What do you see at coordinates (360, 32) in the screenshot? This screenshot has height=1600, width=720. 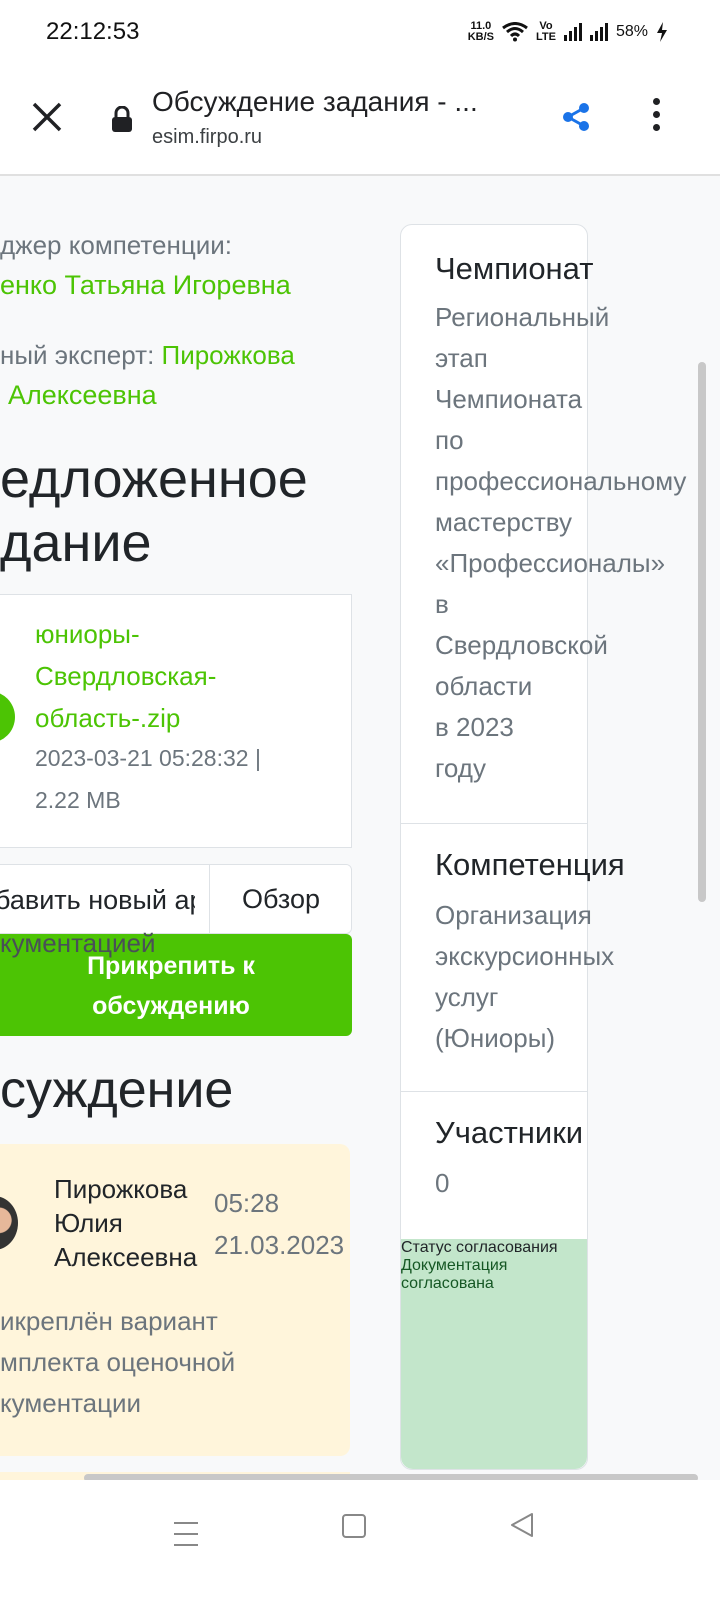 I see `status-bar: 22:12:53 11.0 KB/S Vo LTE 58%` at bounding box center [360, 32].